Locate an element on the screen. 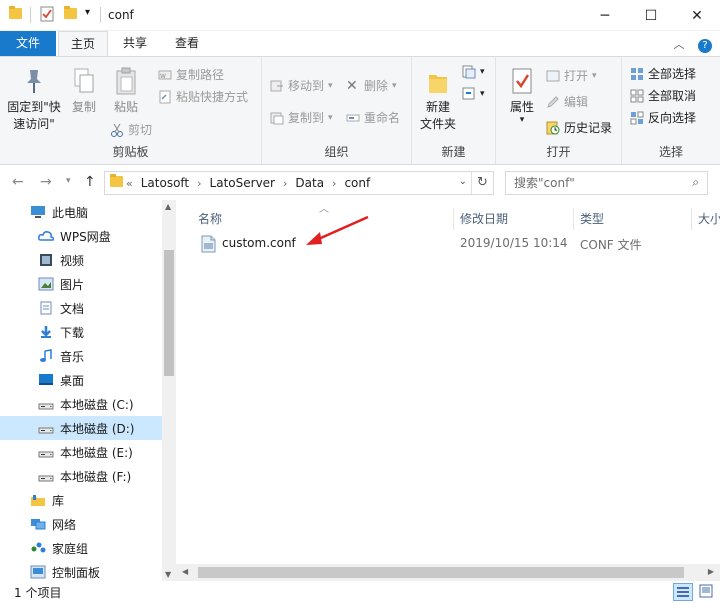 This screenshot has width=720, height=603. desktop-icon is located at coordinates (46, 380).